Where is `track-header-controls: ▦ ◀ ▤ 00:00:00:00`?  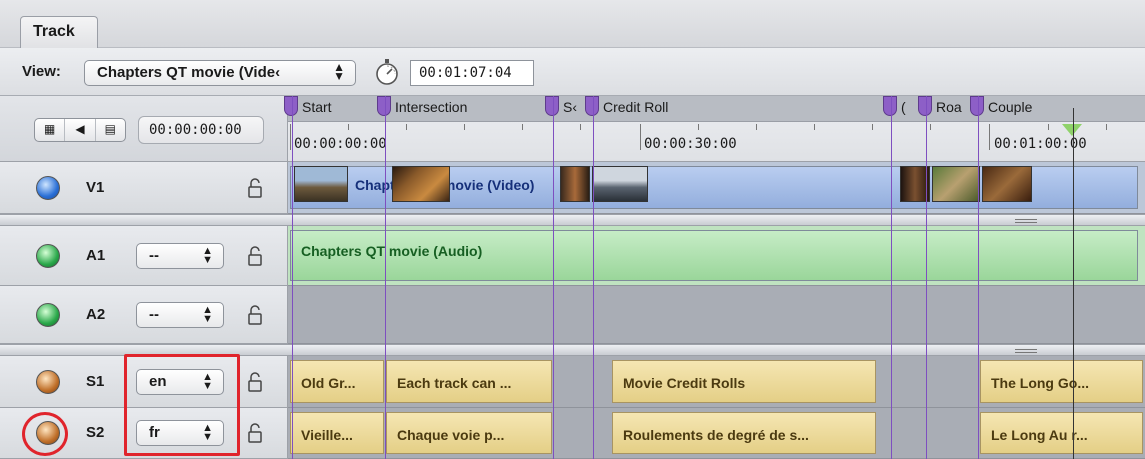 track-header-controls: ▦ ◀ ▤ 00:00:00:00 is located at coordinates (144, 129).